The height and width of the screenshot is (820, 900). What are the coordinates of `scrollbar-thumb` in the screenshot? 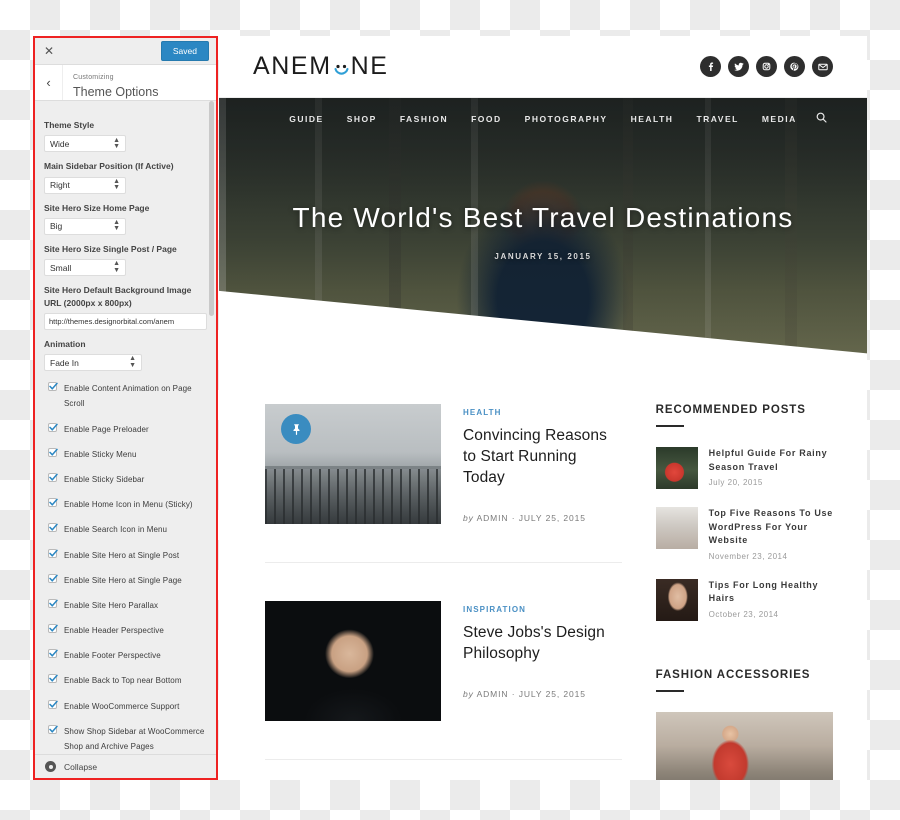 It's located at (211, 208).